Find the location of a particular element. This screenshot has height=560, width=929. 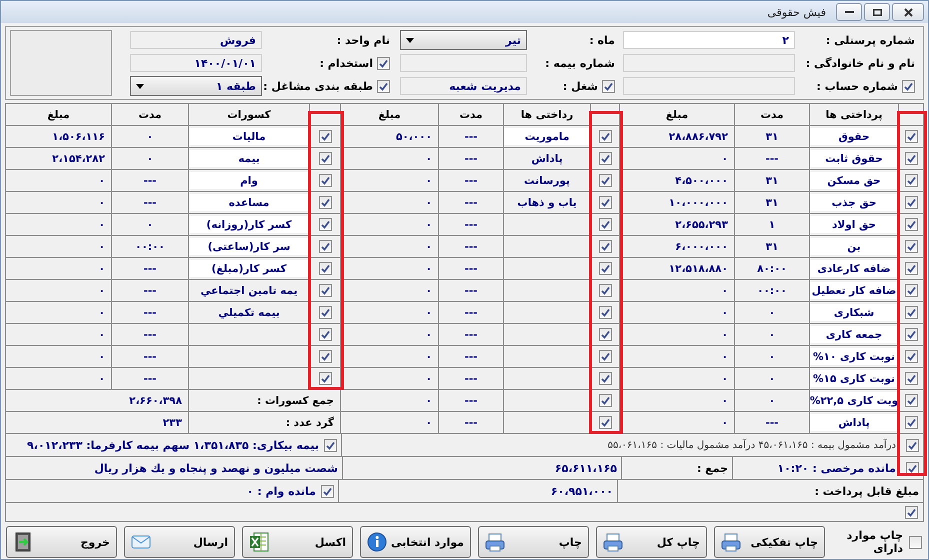

field-label: شماره حساب : is located at coordinates (857, 86).